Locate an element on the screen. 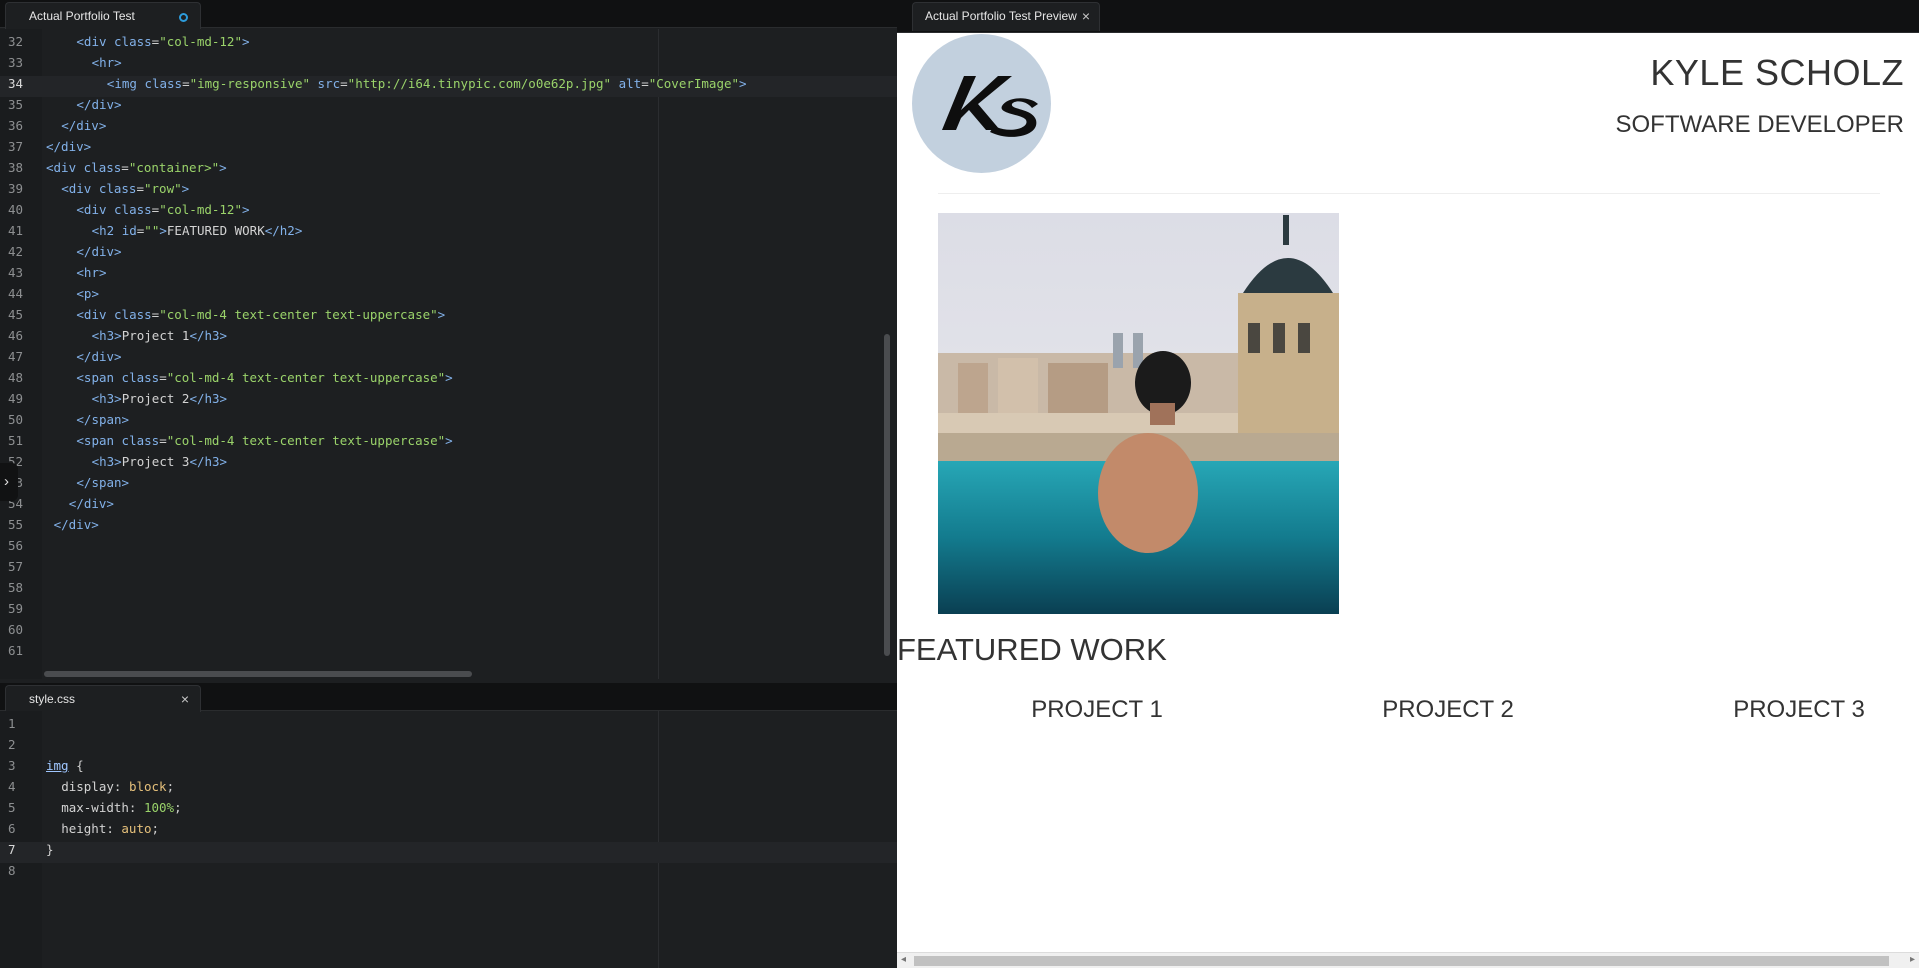 This screenshot has height=968, width=1919. scroll-right-icon: ▸ is located at coordinates (1912, 959).